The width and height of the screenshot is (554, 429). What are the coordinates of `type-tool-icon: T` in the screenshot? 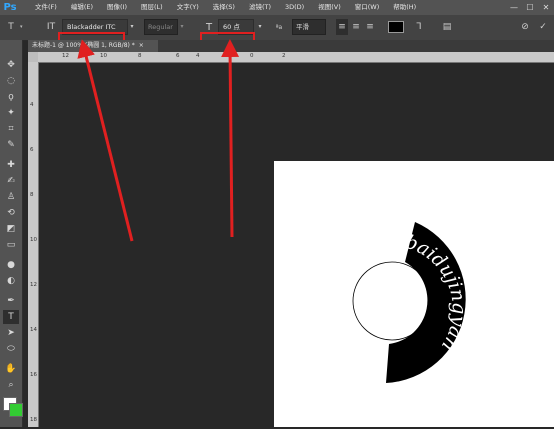 It's located at (11, 317).